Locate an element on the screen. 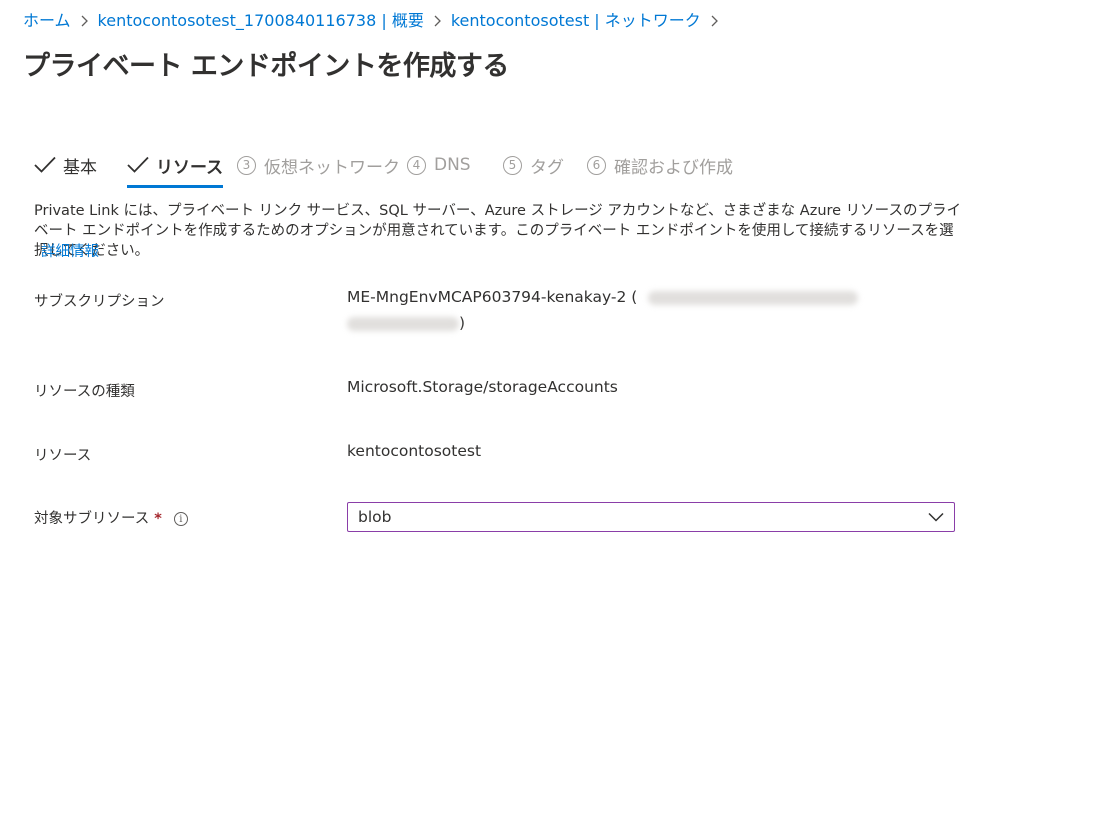 This screenshot has height=820, width=1101. required-asterisk: * is located at coordinates (158, 519).